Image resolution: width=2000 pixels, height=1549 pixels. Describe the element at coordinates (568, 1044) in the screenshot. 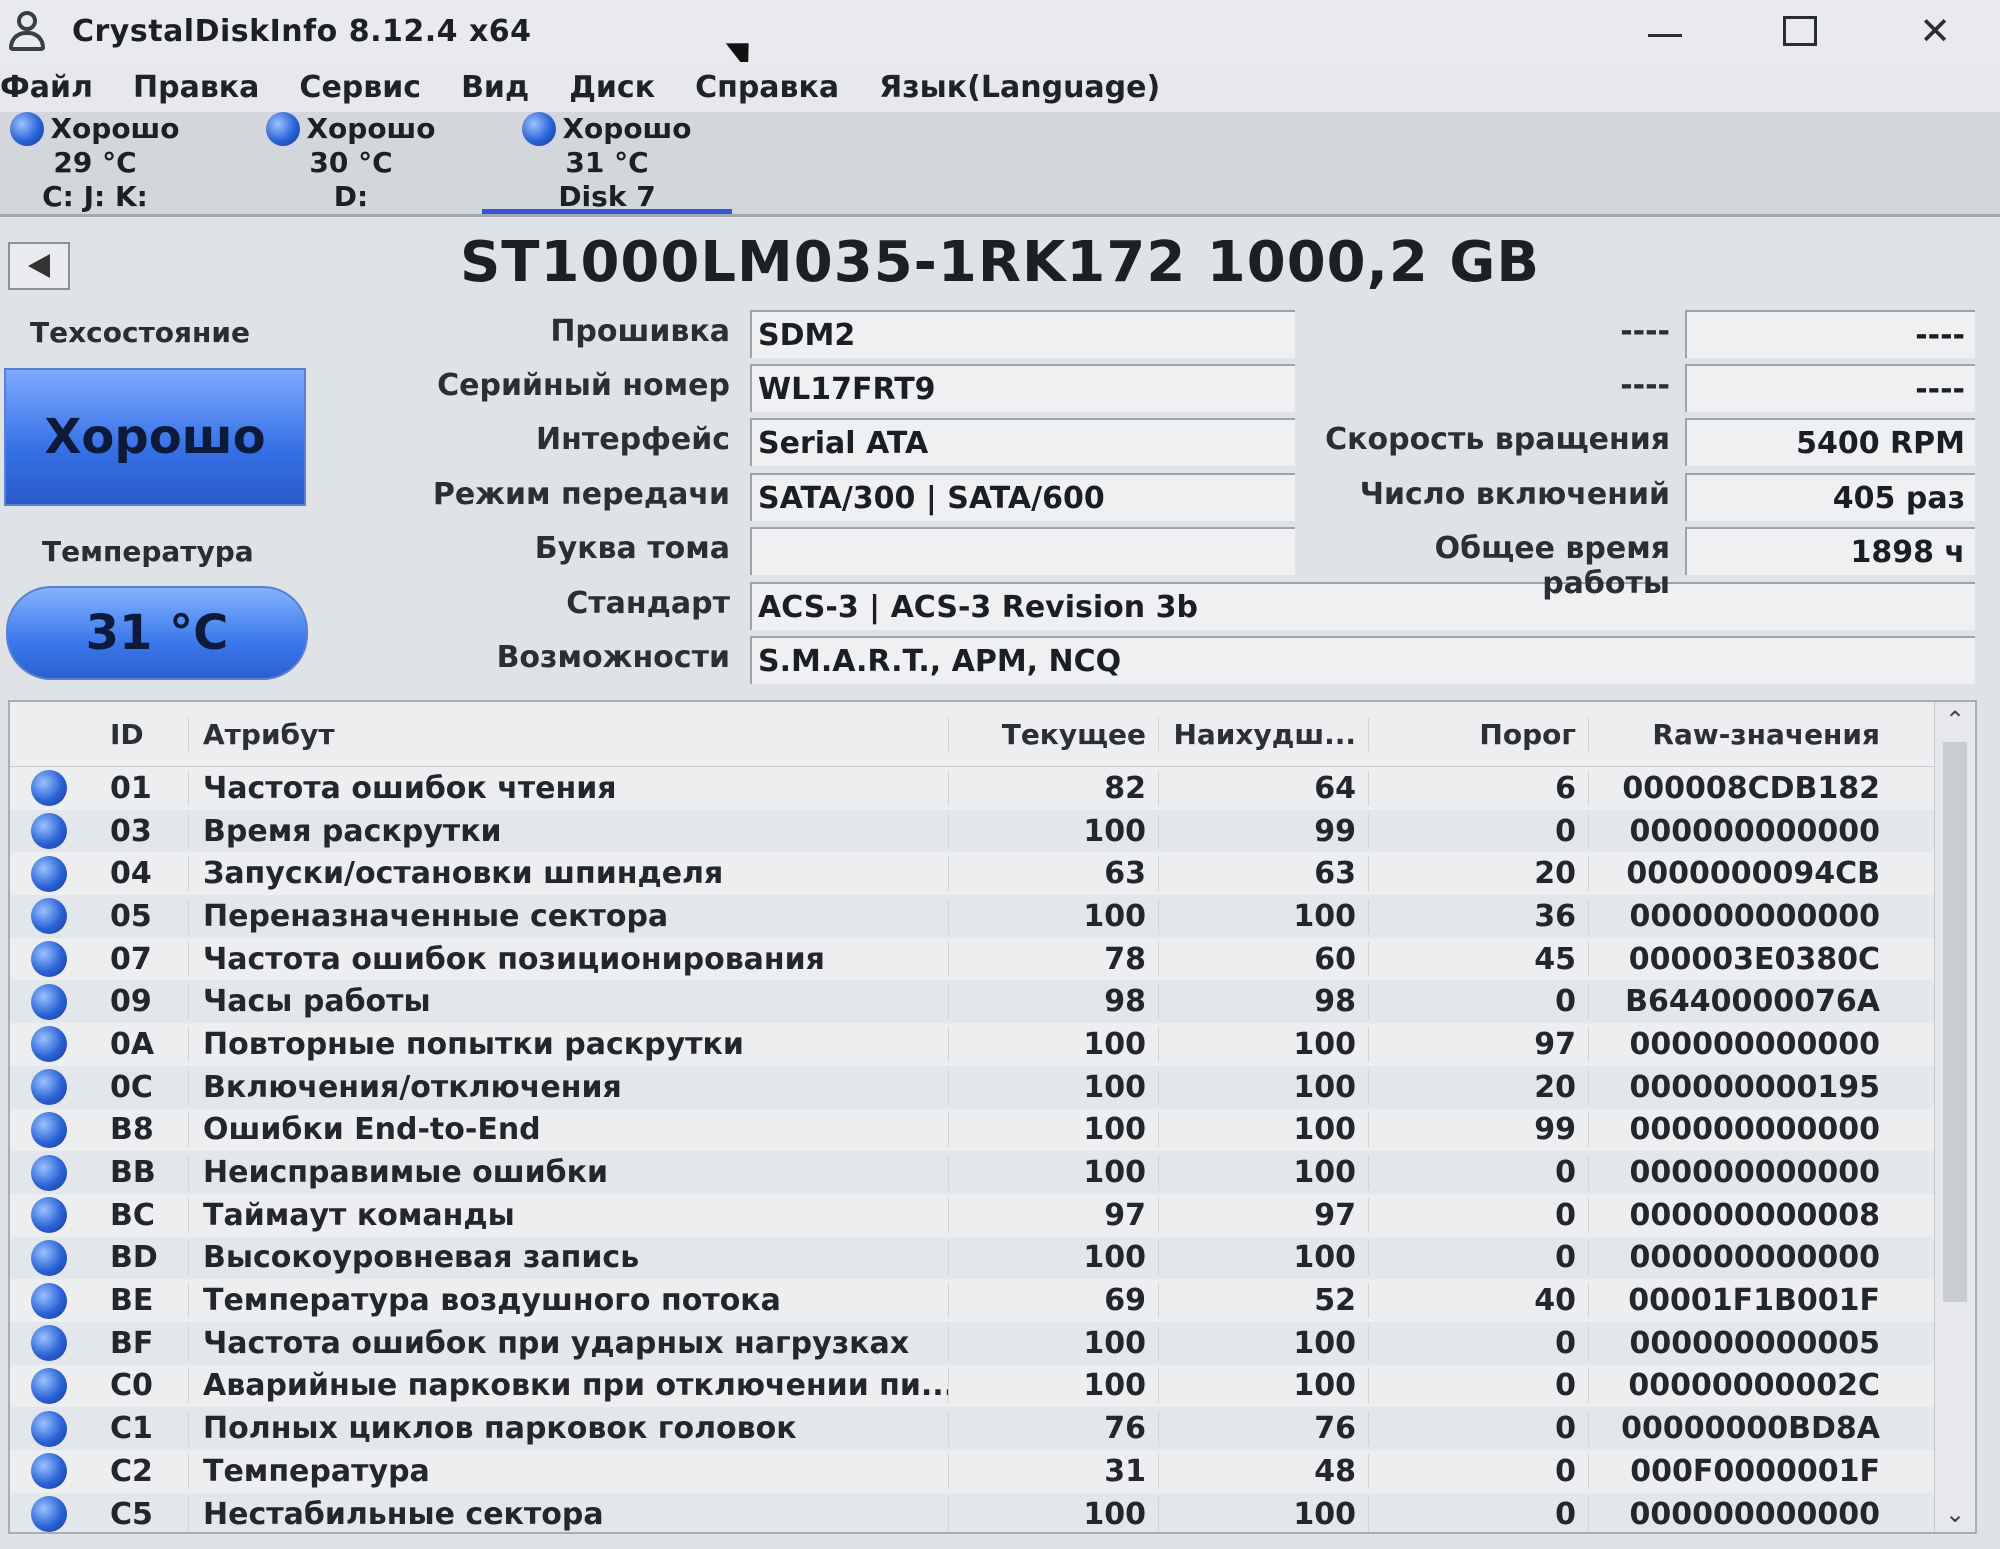

I see `cell-attribute: Повторные попытки раскрутки` at that location.